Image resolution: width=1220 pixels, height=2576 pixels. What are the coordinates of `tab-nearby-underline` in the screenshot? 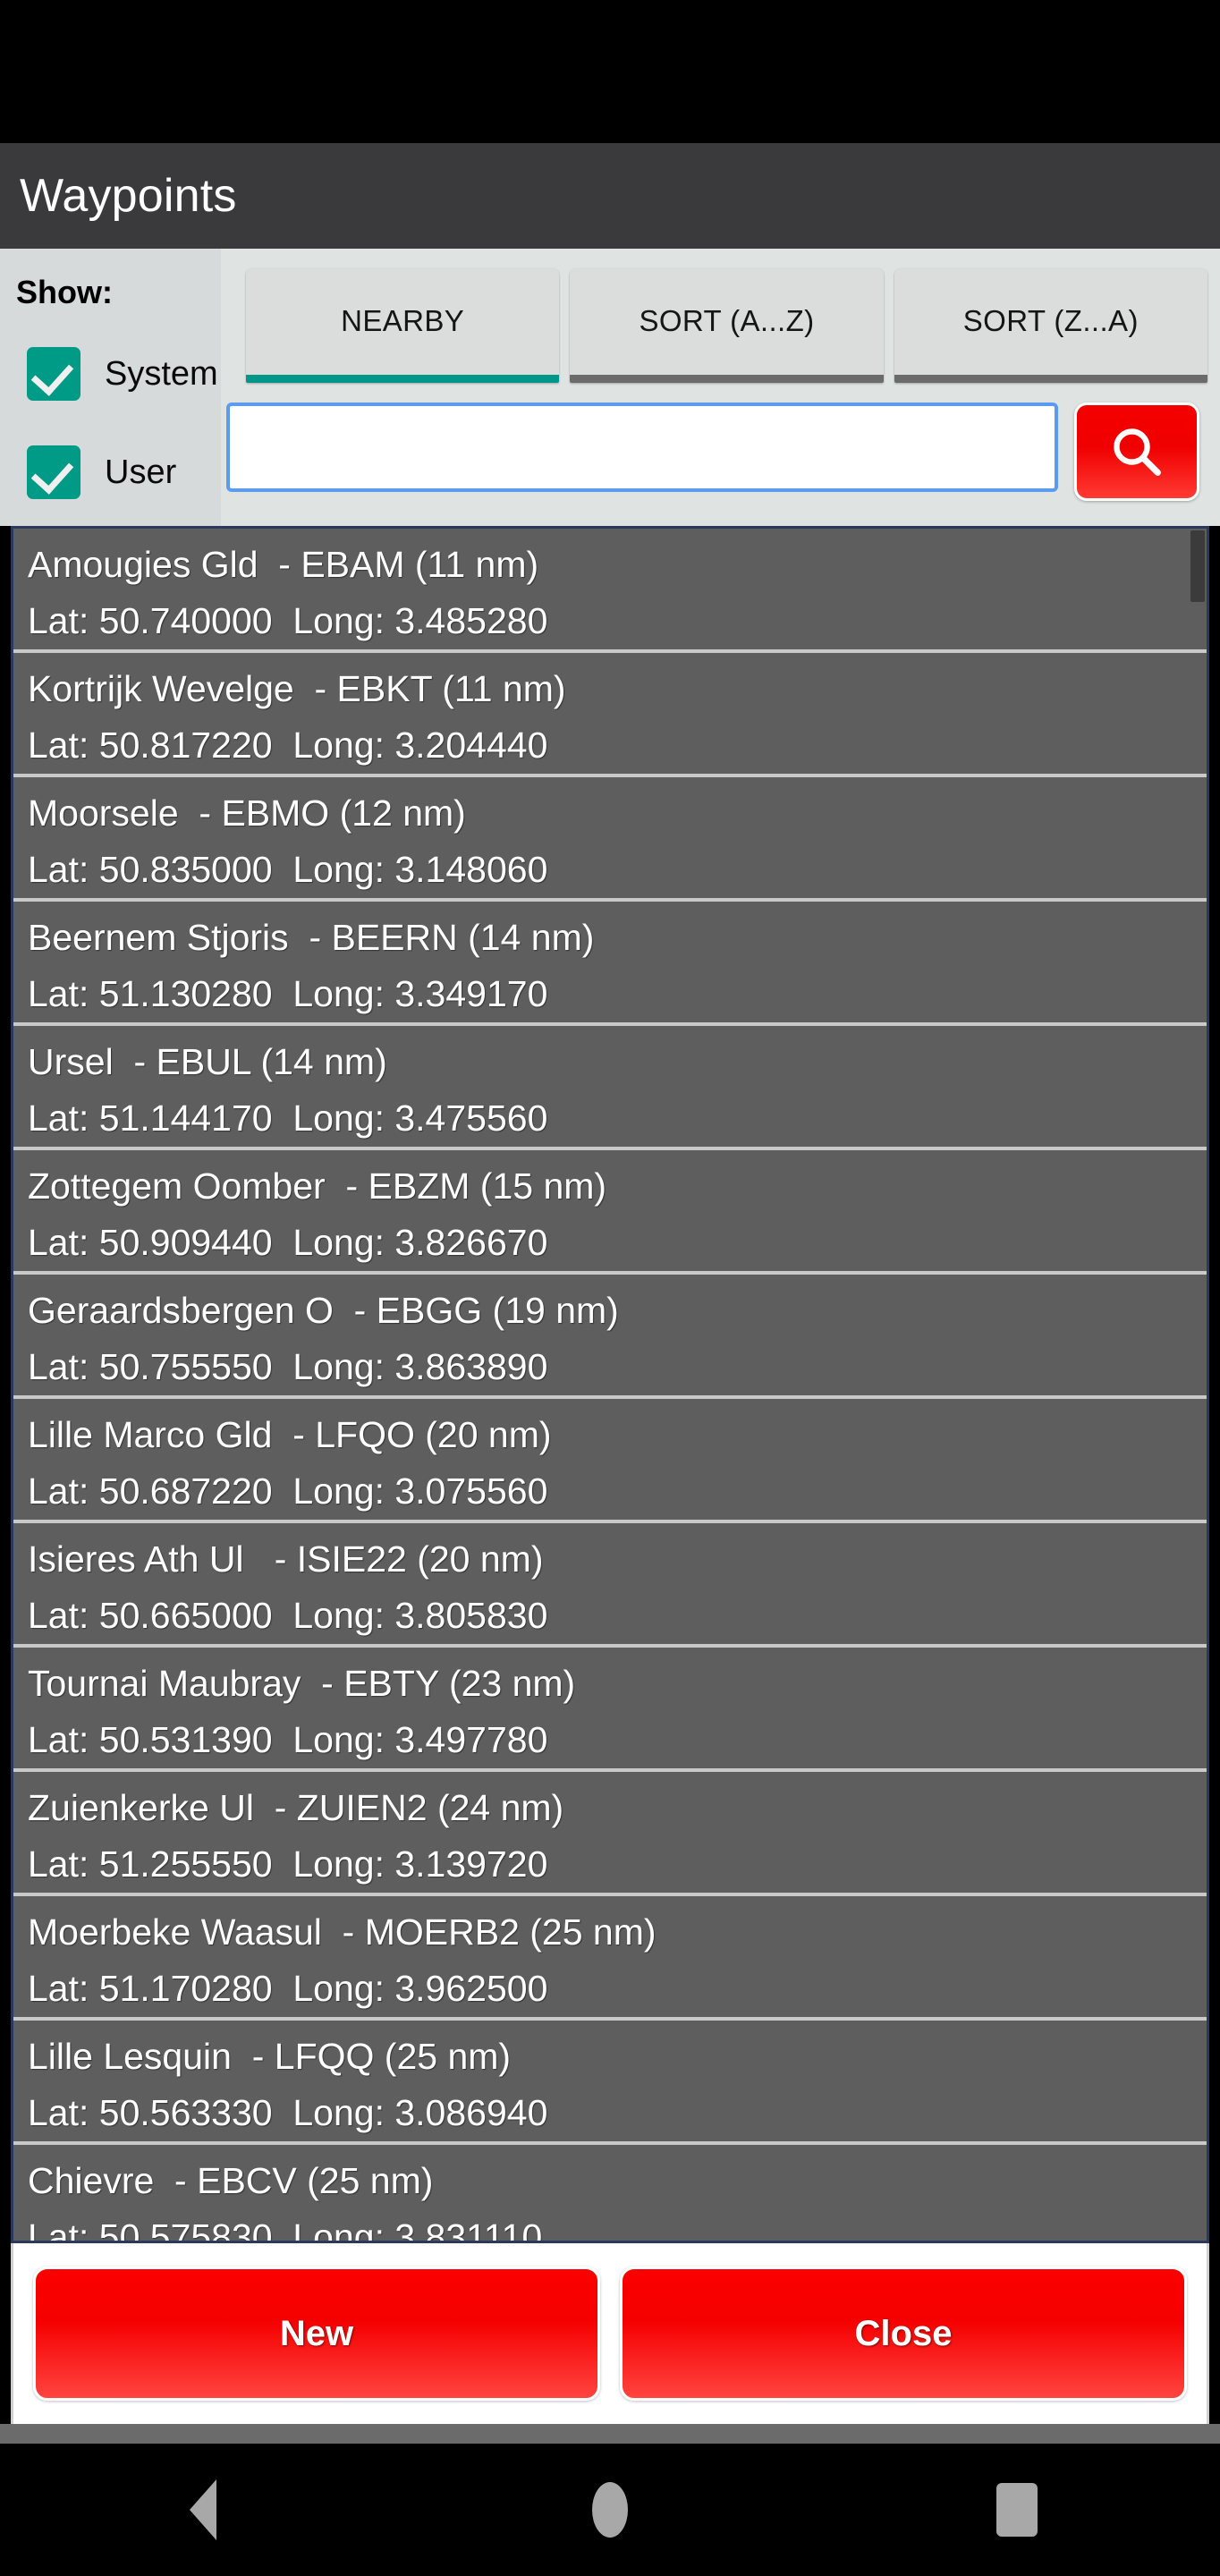 It's located at (403, 379).